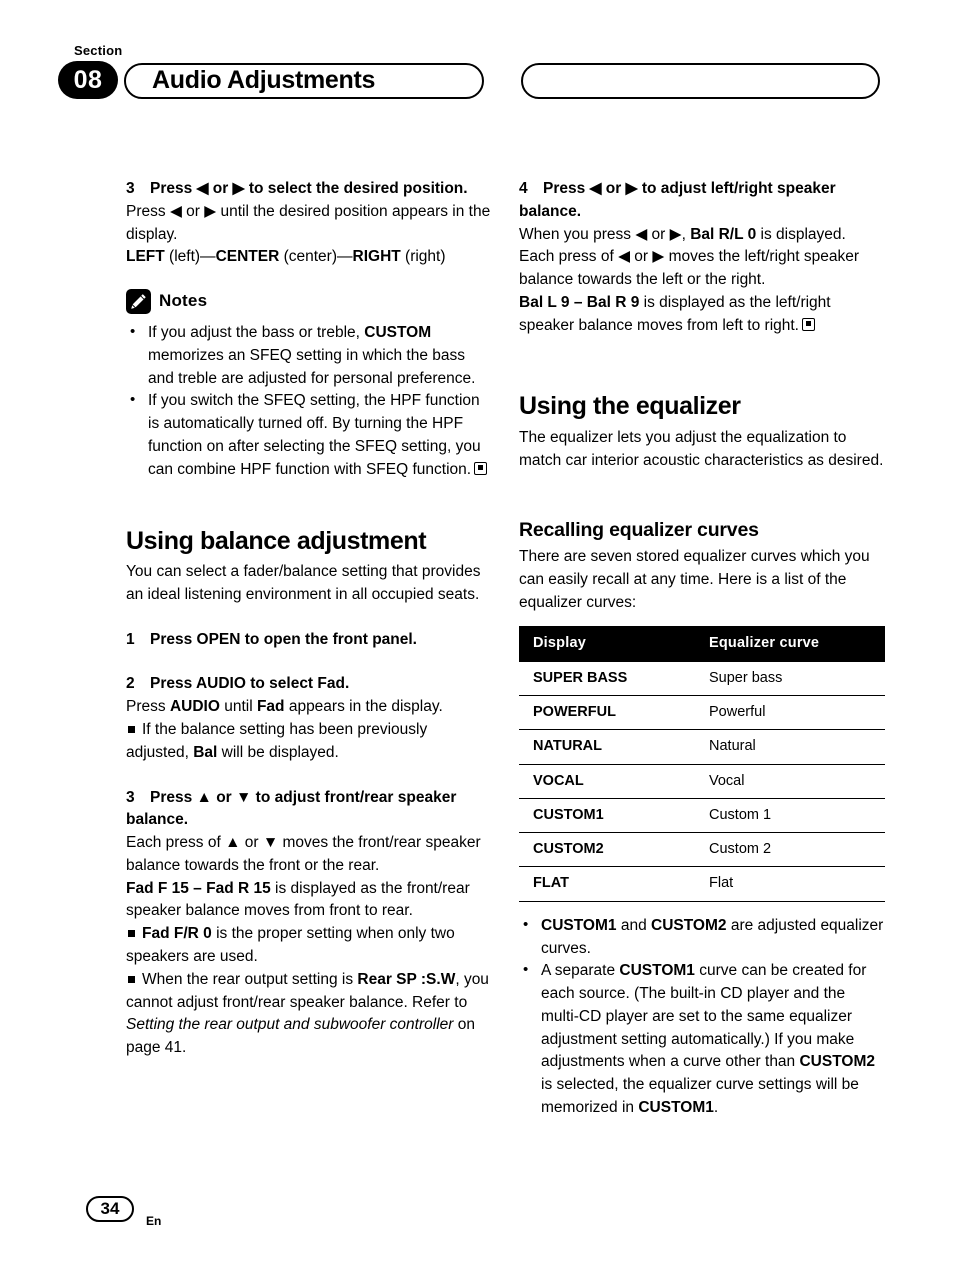 The height and width of the screenshot is (1280, 954). Describe the element at coordinates (276, 540) in the screenshot. I see `balance-section-heading: Using balance adjustment` at that location.